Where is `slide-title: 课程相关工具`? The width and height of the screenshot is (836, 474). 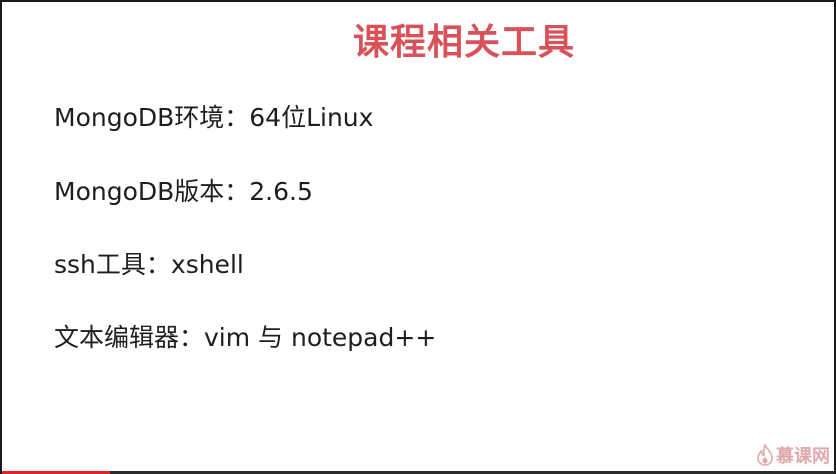
slide-title: 课程相关工具 is located at coordinates (463, 42).